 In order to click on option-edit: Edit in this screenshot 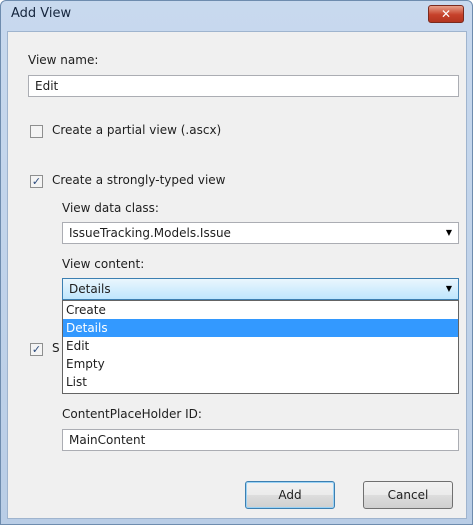, I will do `click(260, 346)`.